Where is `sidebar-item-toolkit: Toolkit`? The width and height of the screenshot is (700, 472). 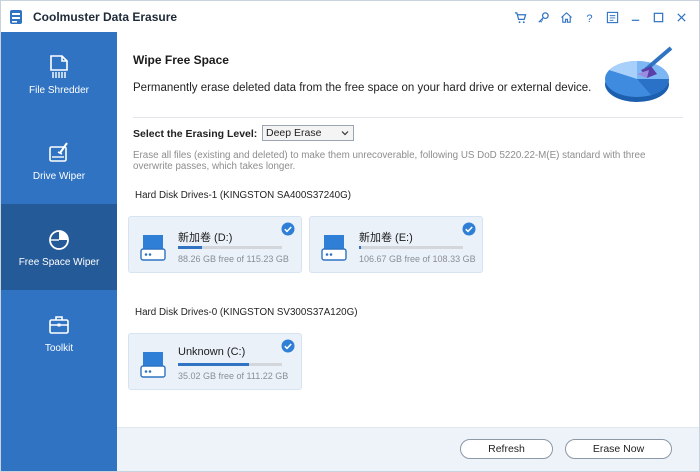
sidebar-item-toolkit: Toolkit is located at coordinates (59, 333).